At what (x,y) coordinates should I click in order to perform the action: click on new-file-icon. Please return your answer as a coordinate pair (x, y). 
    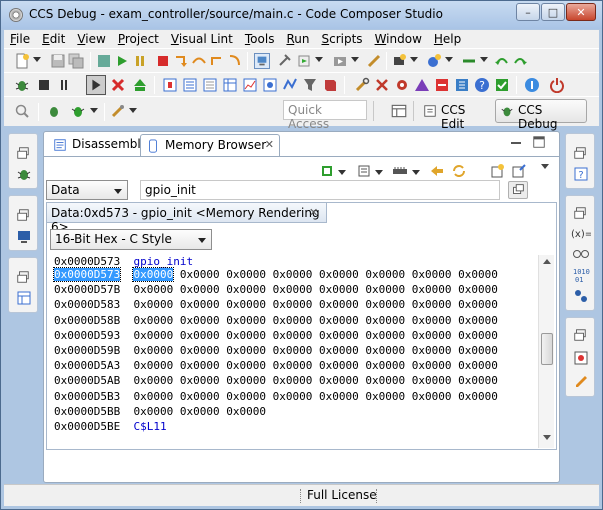
    Looking at the image, I should click on (22, 61).